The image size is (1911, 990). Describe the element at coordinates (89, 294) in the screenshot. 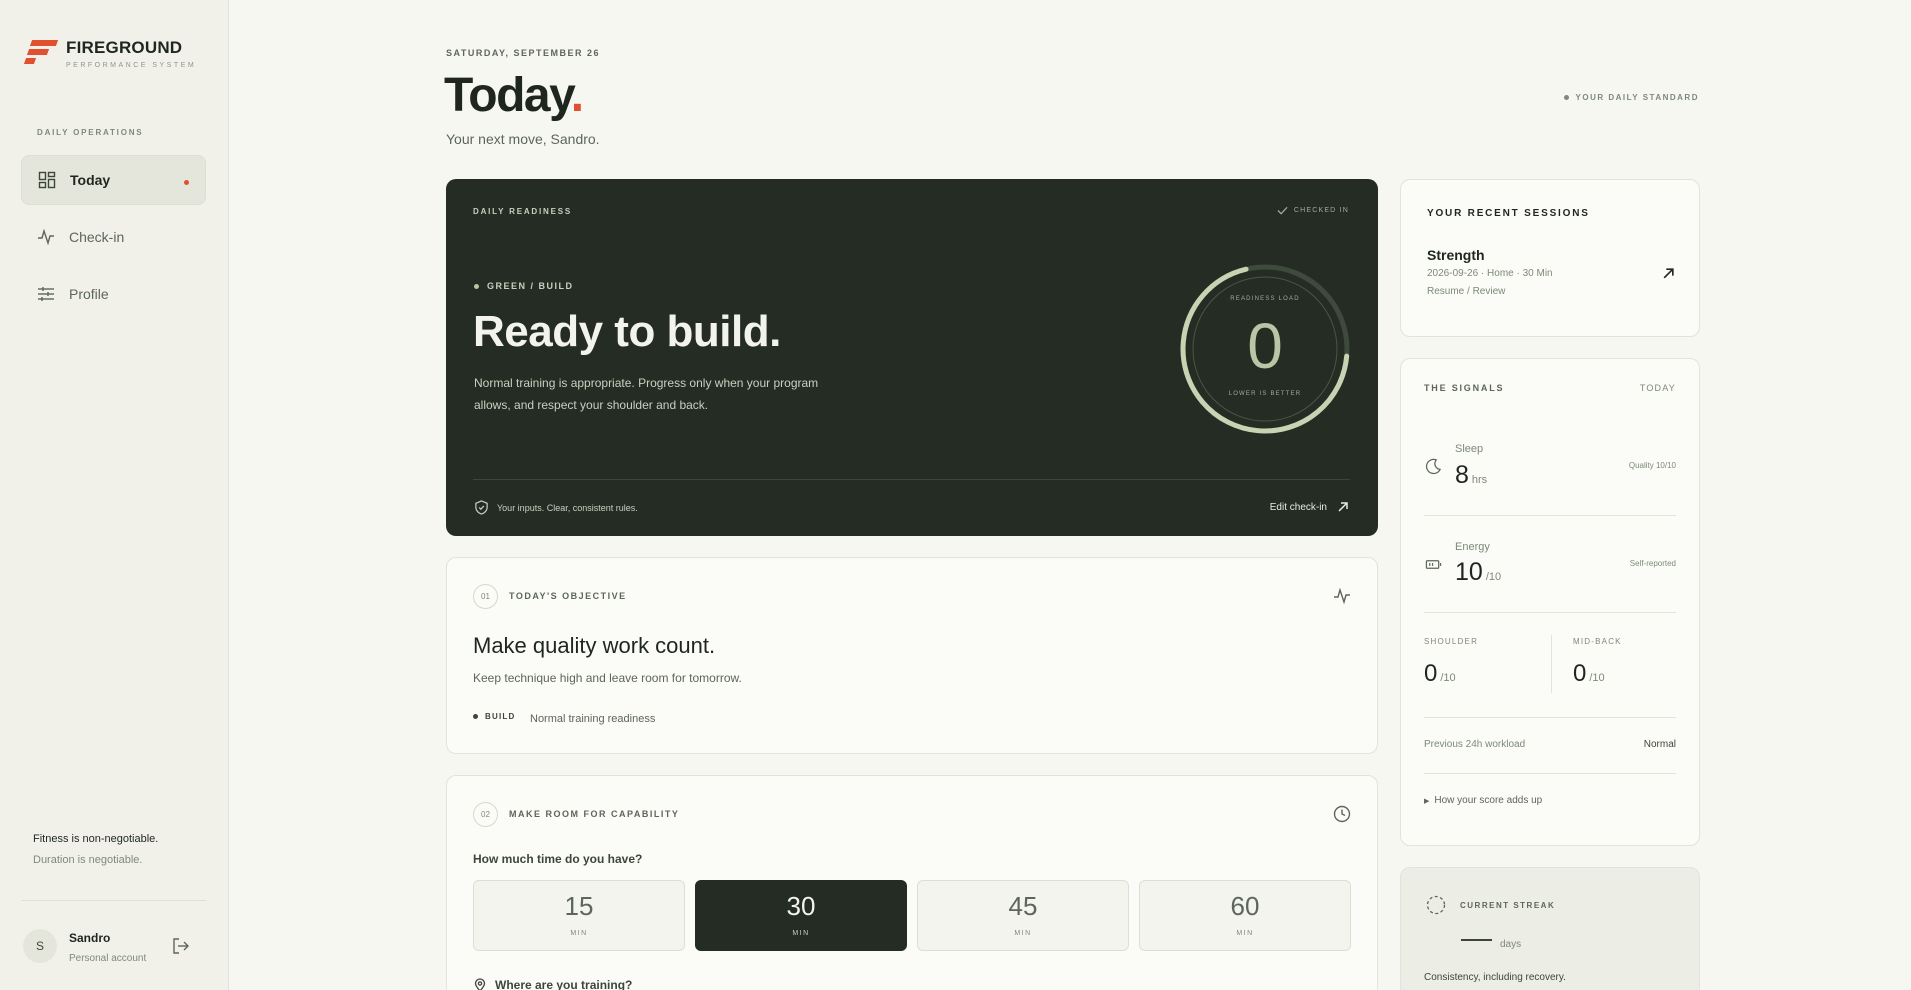

I see `sidebar-item-label: Profile` at that location.